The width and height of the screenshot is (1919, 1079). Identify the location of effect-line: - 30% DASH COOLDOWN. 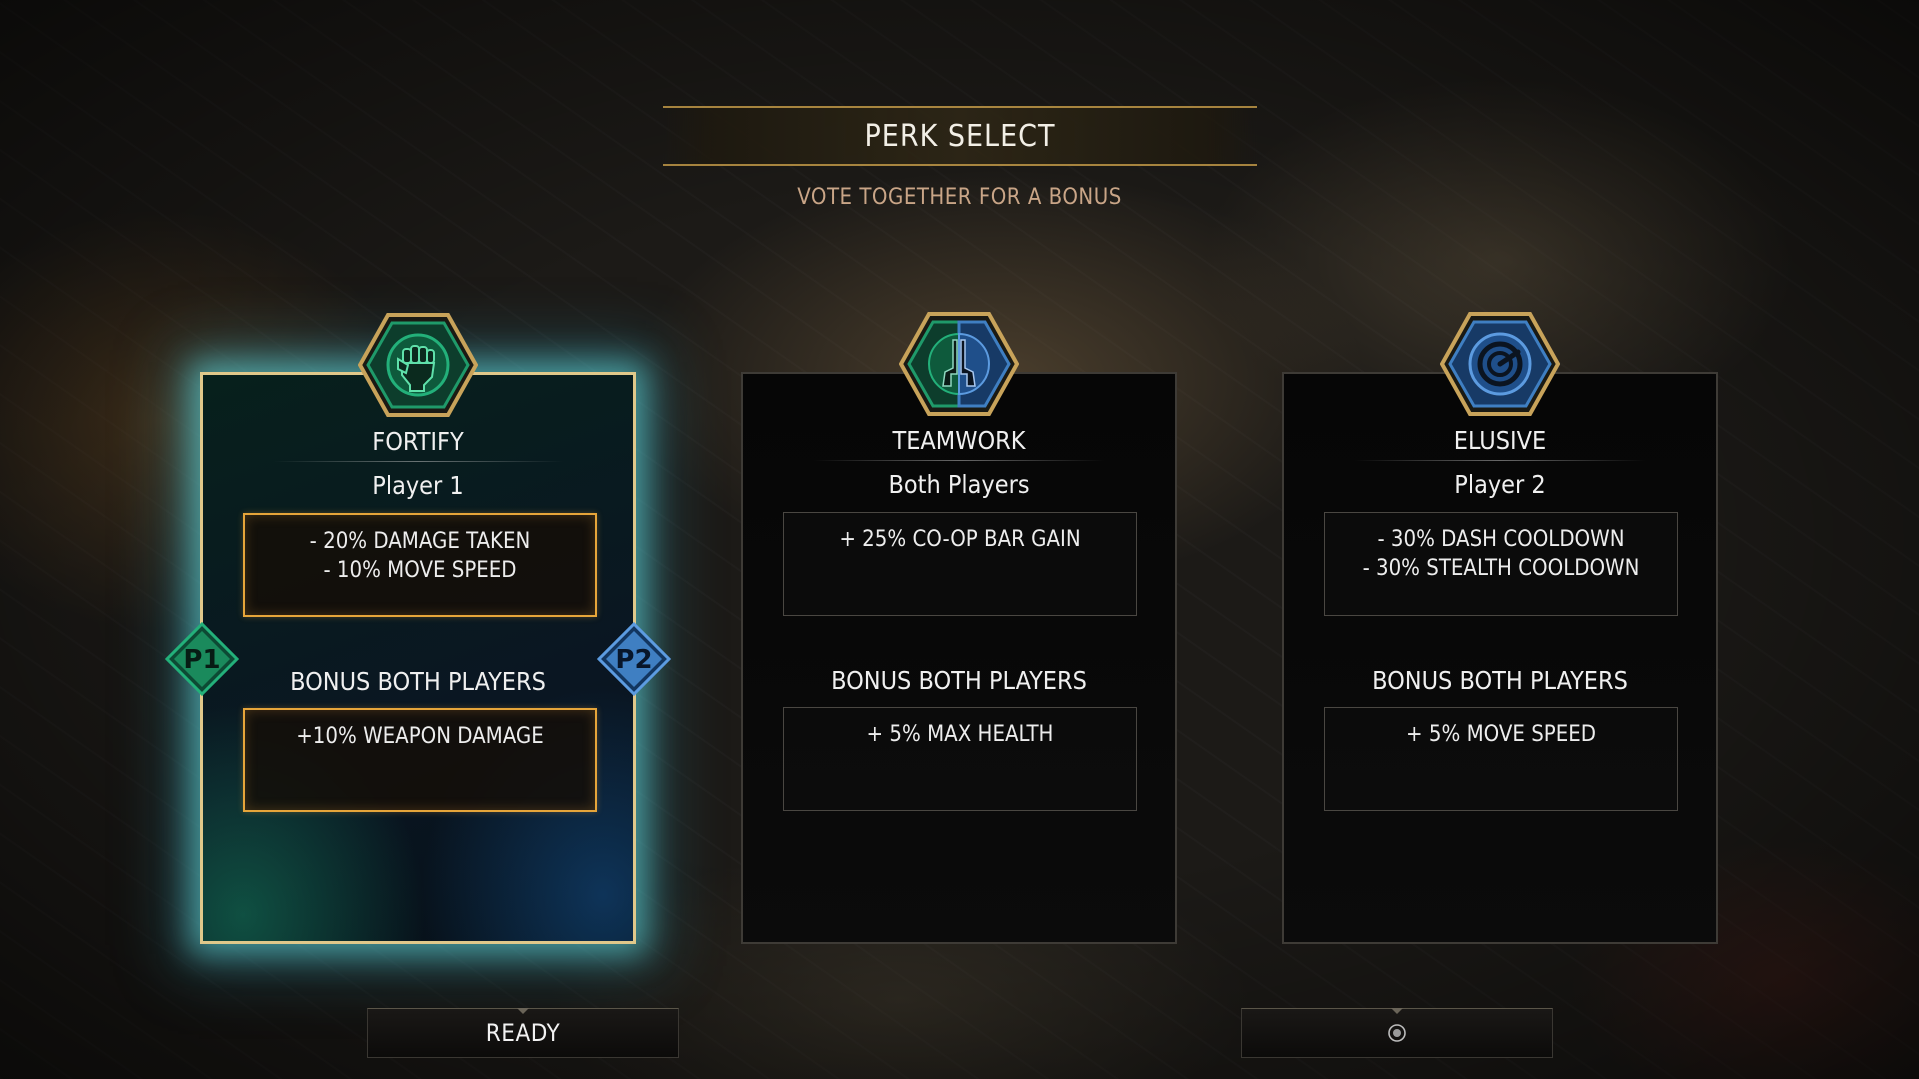
(1501, 539).